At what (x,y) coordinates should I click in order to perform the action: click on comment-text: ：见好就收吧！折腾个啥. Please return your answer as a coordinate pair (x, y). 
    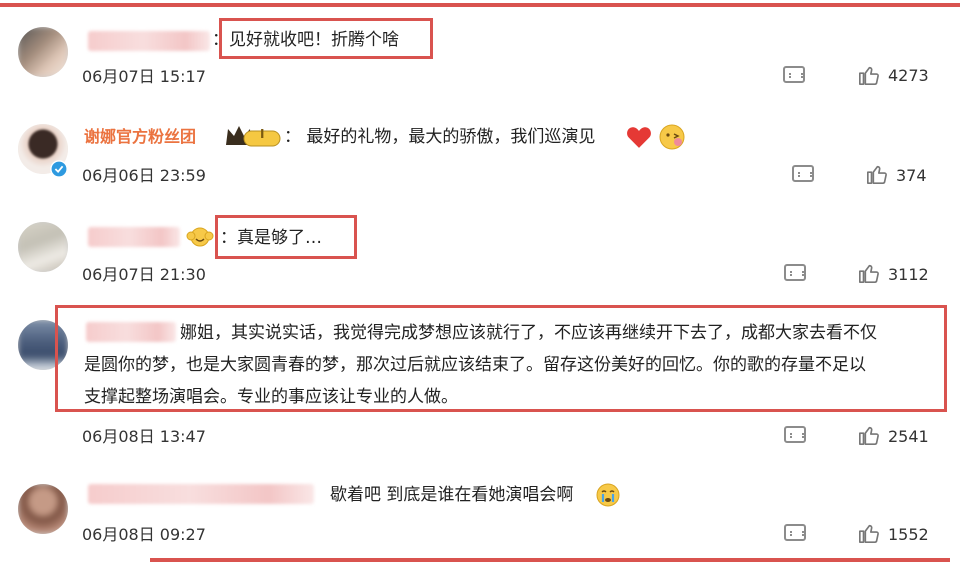
    Looking at the image, I should click on (305, 40).